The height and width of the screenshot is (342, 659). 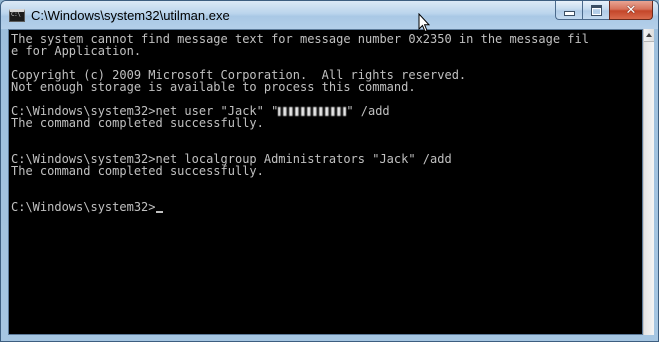 What do you see at coordinates (569, 13) in the screenshot?
I see `minimize-icon` at bounding box center [569, 13].